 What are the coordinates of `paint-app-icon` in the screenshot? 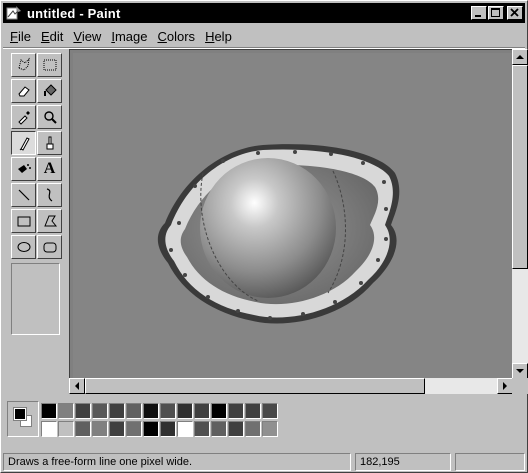 It's located at (14, 13).